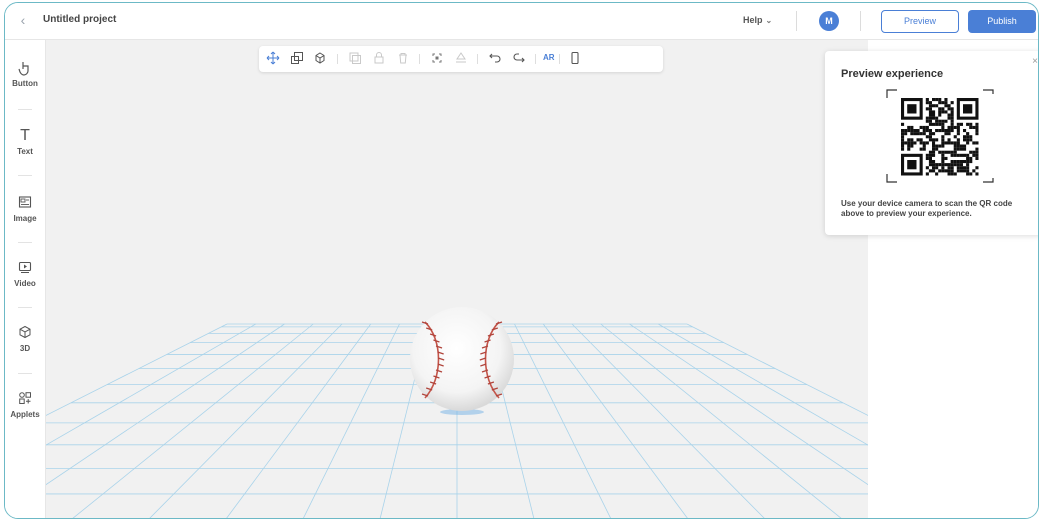 This screenshot has height=521, width=1041. I want to click on sidebar-item-button: Button, so click(25, 74).